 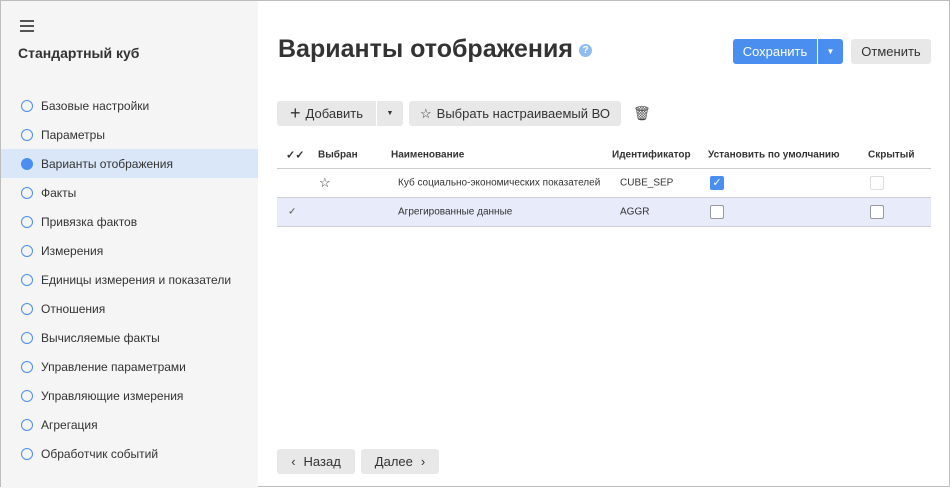 I want to click on sidebar-item-basic: Базовые настройки, so click(x=129, y=105).